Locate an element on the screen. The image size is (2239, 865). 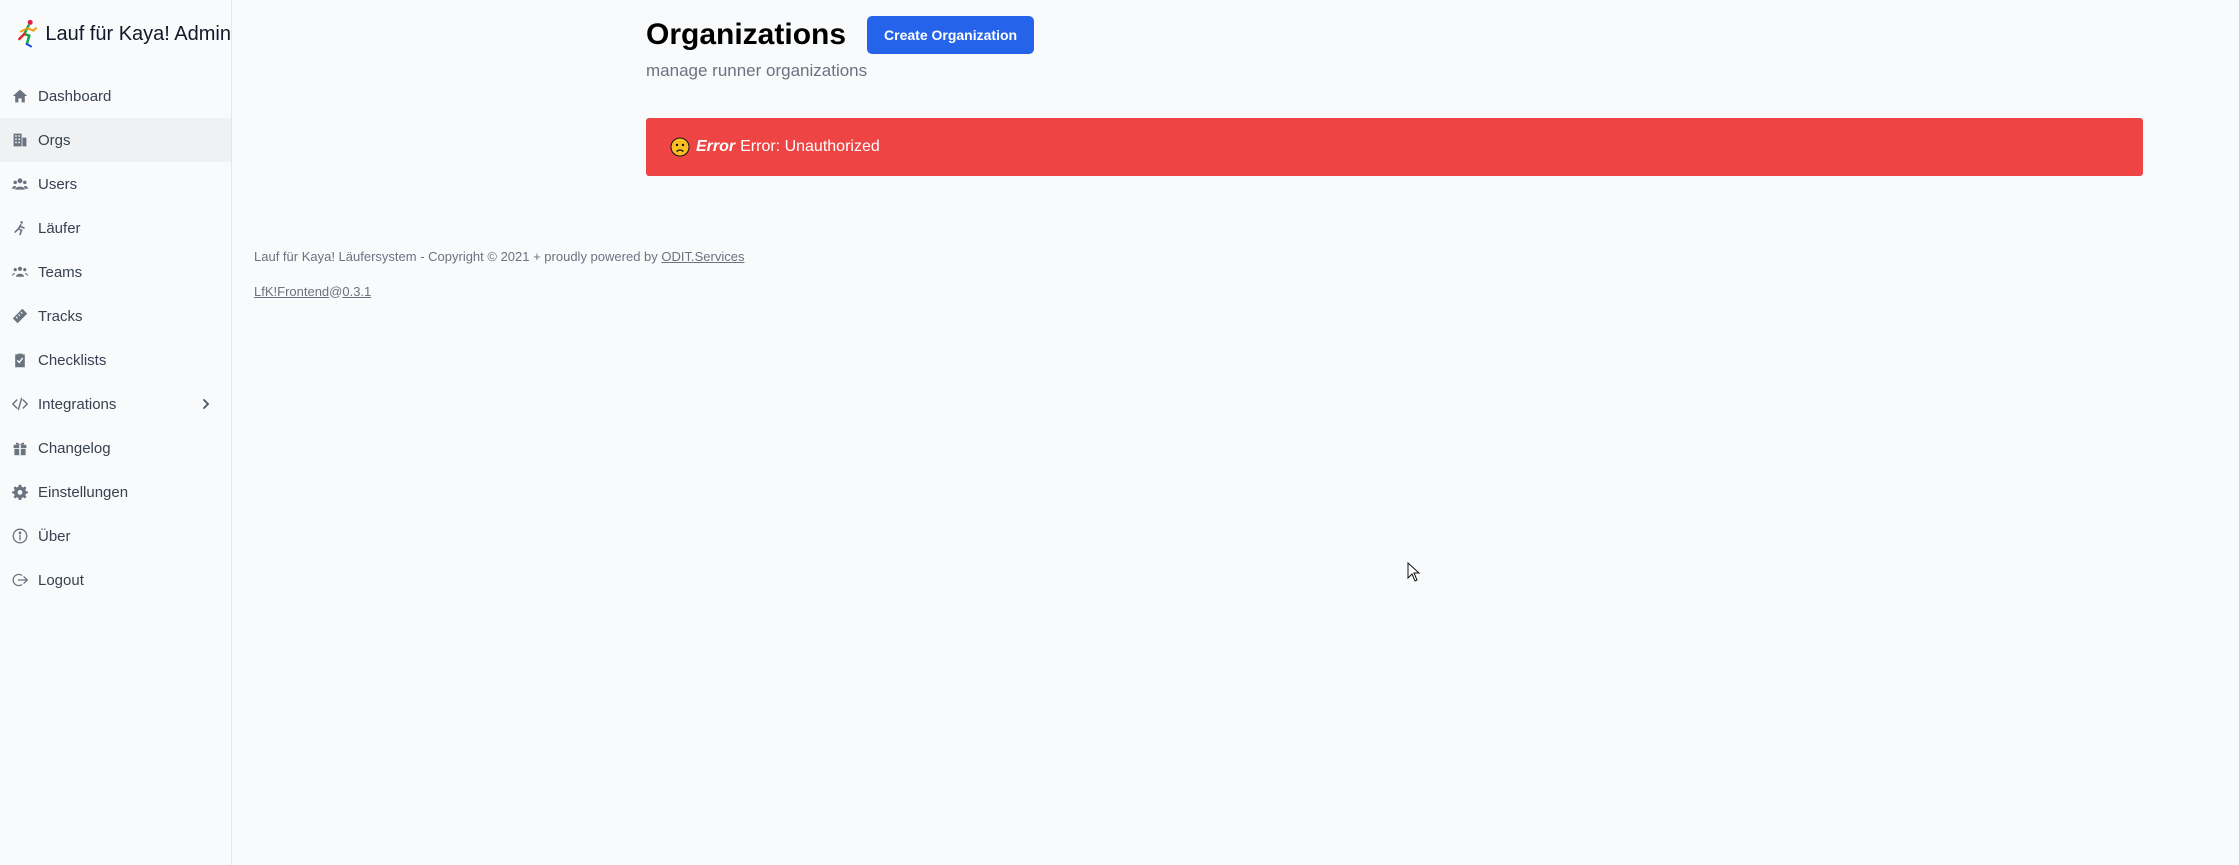
gear-icon is located at coordinates (20, 492).